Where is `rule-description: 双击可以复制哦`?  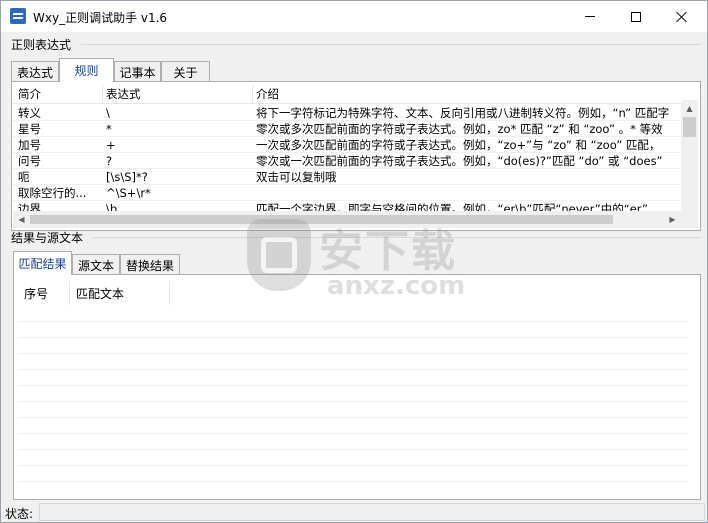
rule-description: 双击可以复制哦 is located at coordinates (296, 177).